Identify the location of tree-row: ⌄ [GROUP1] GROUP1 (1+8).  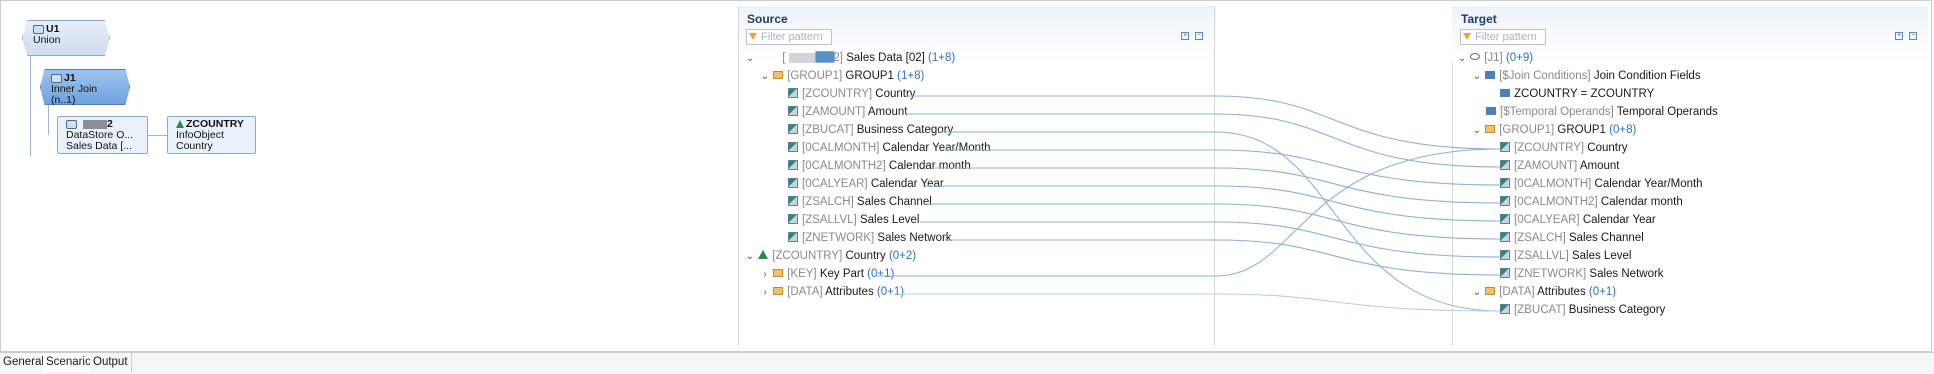
(842, 76).